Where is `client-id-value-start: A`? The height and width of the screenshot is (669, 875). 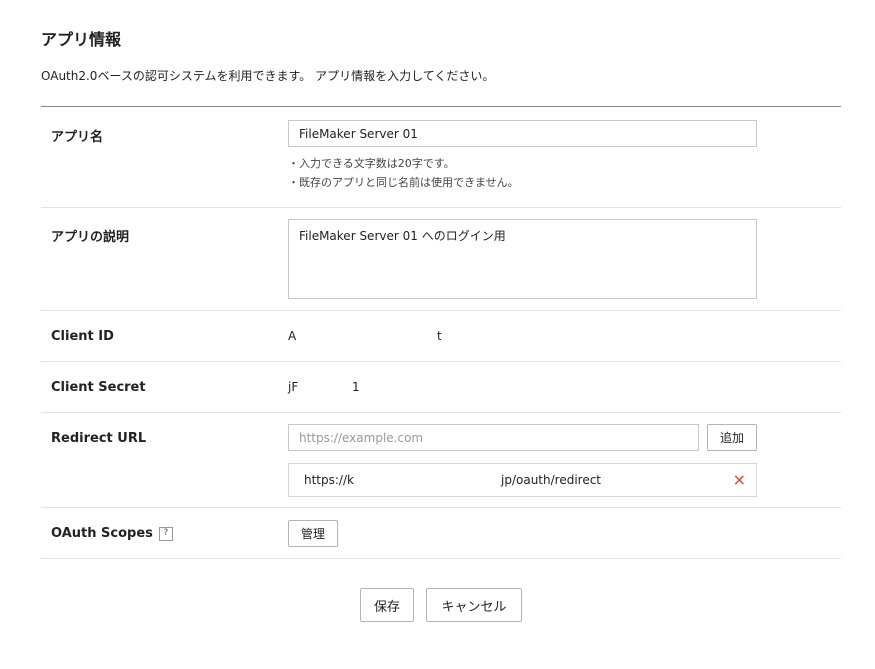 client-id-value-start: A is located at coordinates (292, 336).